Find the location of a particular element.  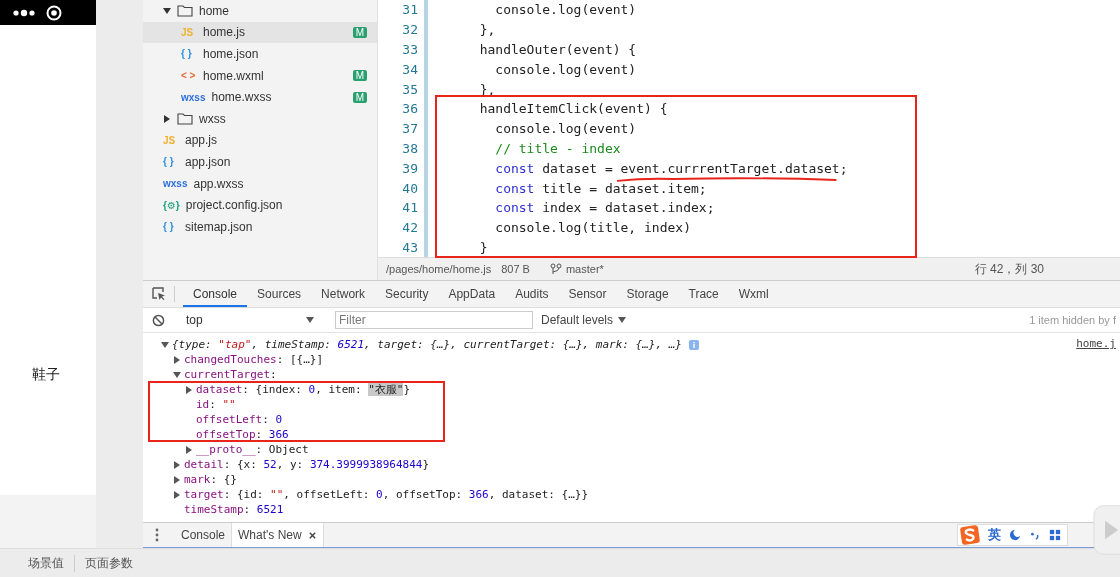

source-link: home.j is located at coordinates (1096, 343).